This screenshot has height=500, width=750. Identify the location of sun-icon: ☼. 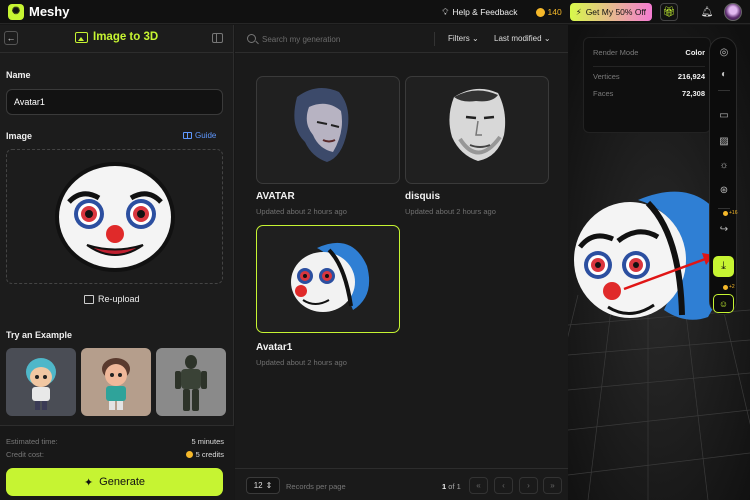
(724, 165).